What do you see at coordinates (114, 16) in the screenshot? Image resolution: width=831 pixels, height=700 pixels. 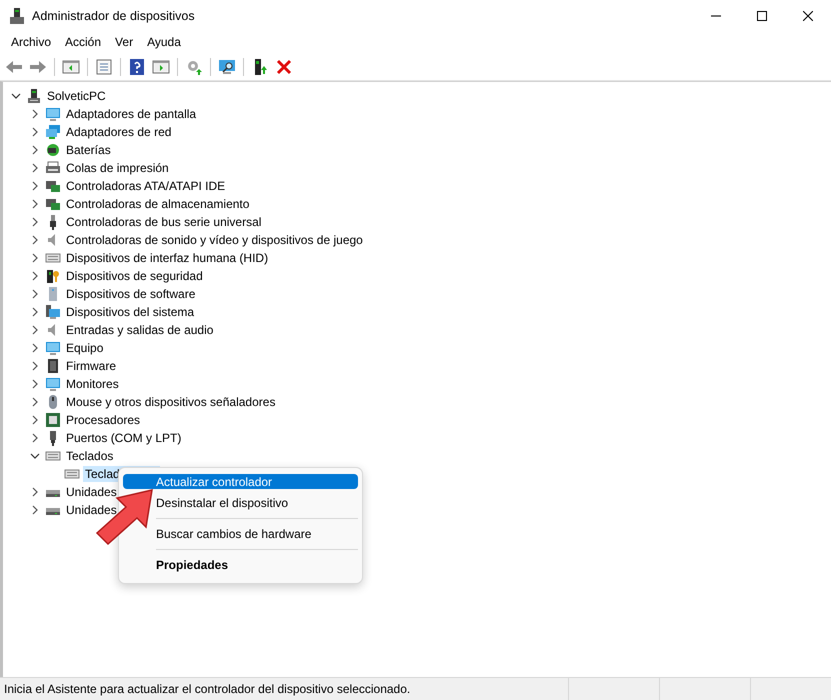 I see `window-title: Administrador de dispositivos` at bounding box center [114, 16].